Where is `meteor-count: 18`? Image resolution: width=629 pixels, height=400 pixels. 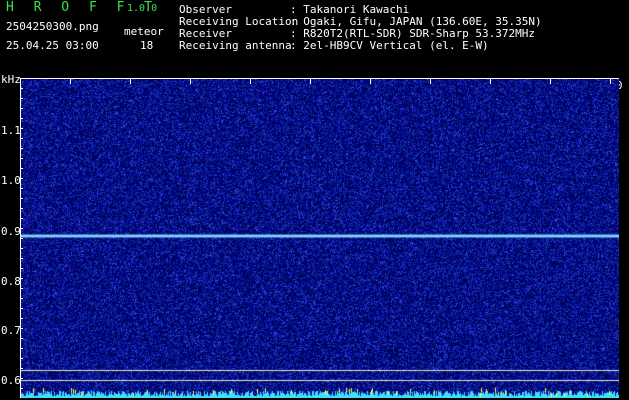 meteor-count: 18 is located at coordinates (147, 45).